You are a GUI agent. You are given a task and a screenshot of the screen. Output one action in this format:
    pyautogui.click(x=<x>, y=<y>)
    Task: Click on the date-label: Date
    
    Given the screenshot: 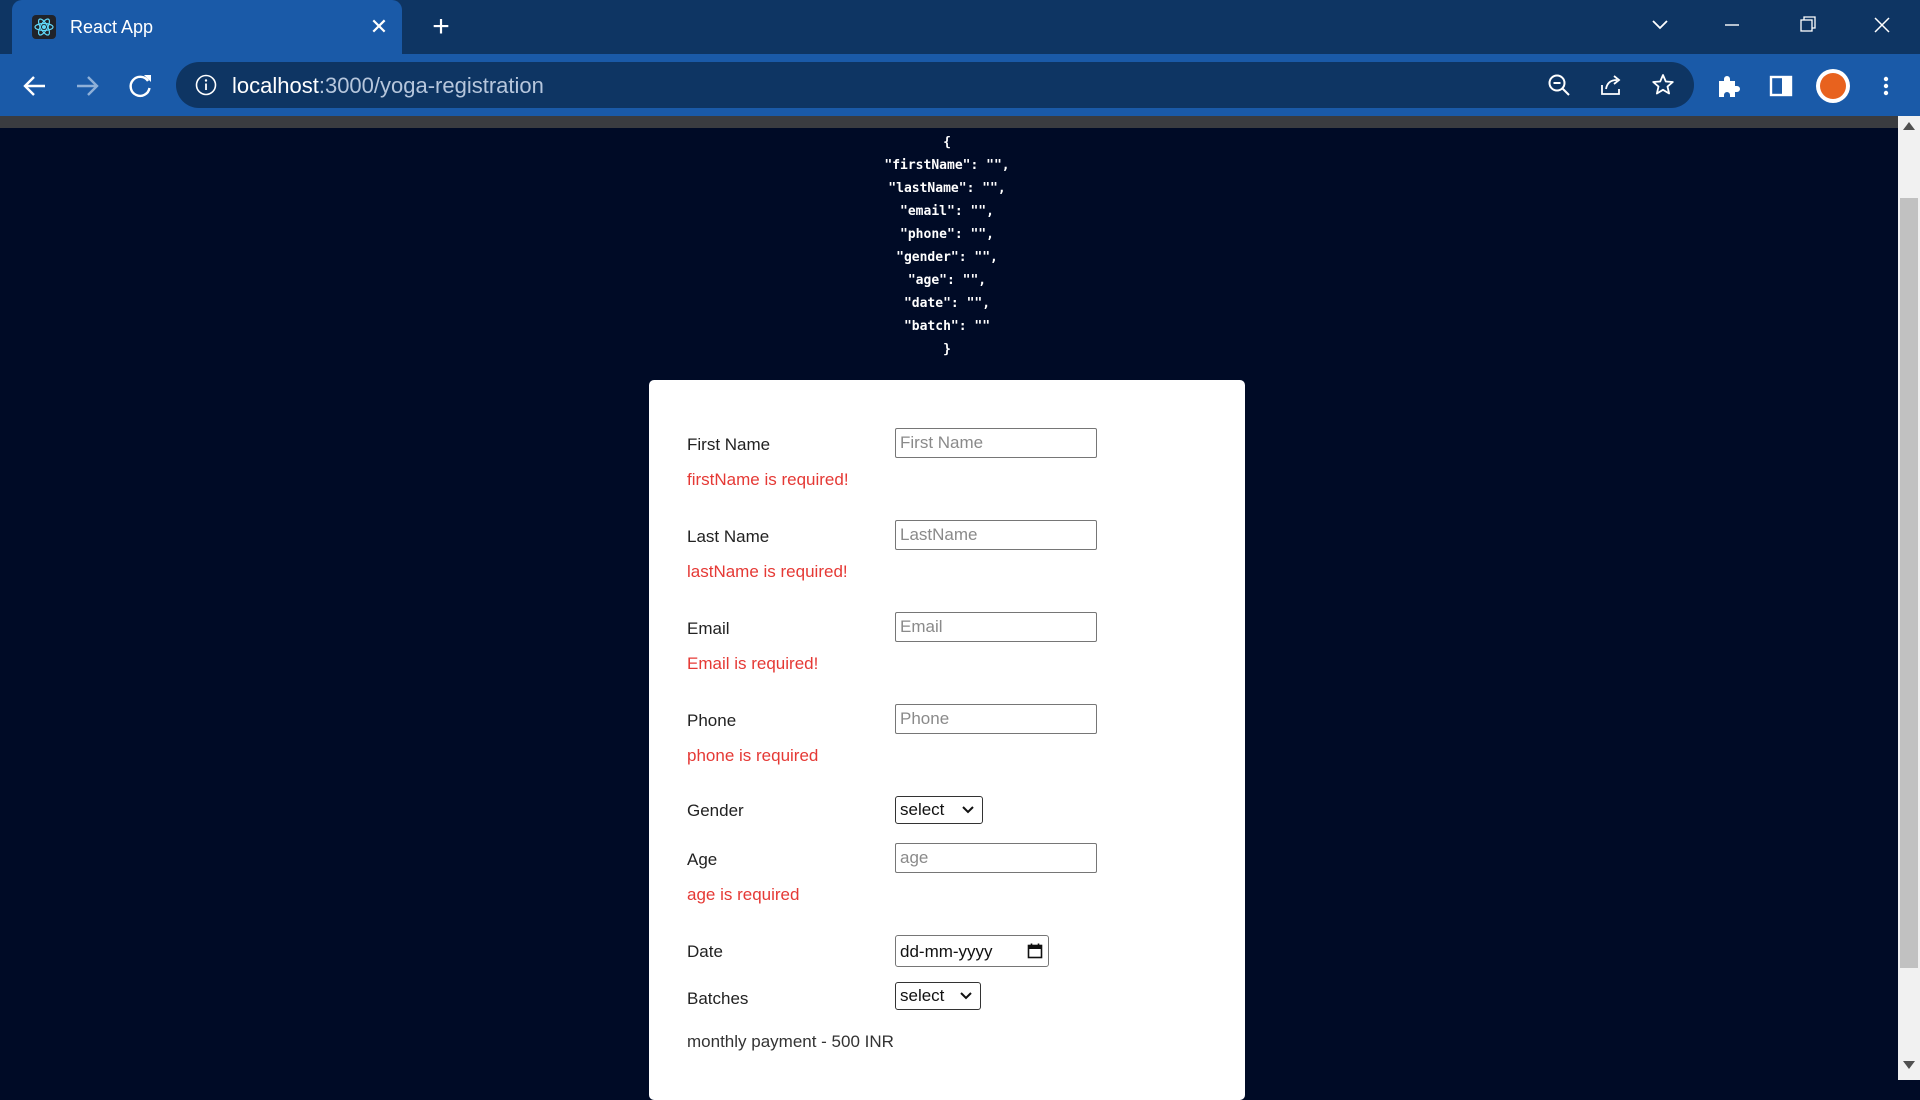 What is the action you would take?
    pyautogui.click(x=705, y=951)
    